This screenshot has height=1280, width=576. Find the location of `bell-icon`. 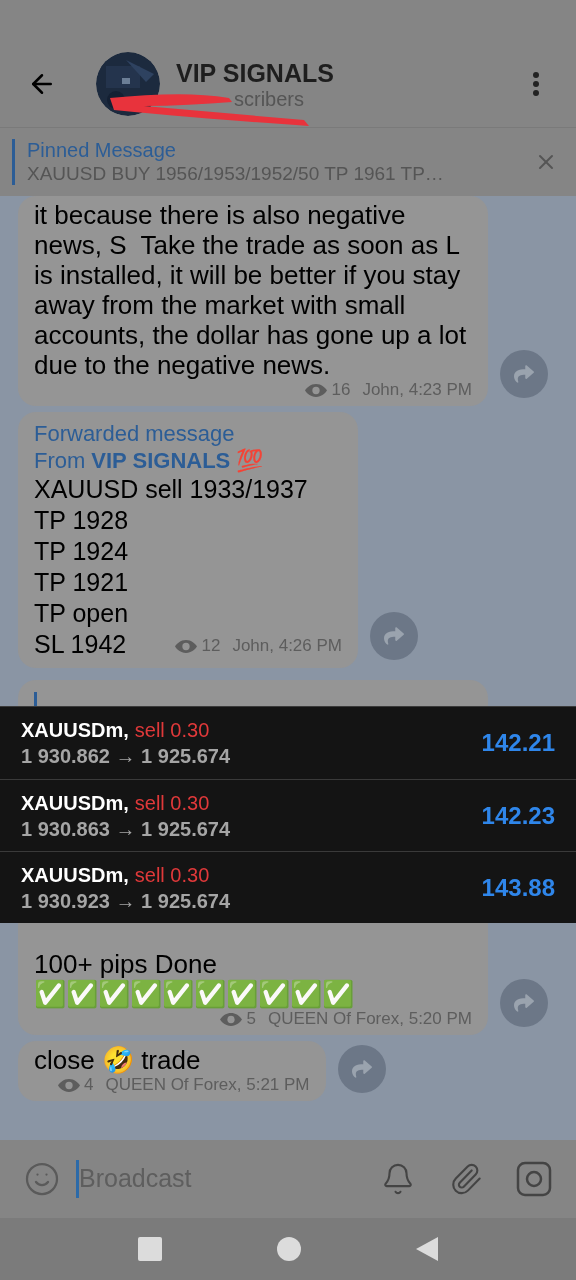

bell-icon is located at coordinates (398, 1179).